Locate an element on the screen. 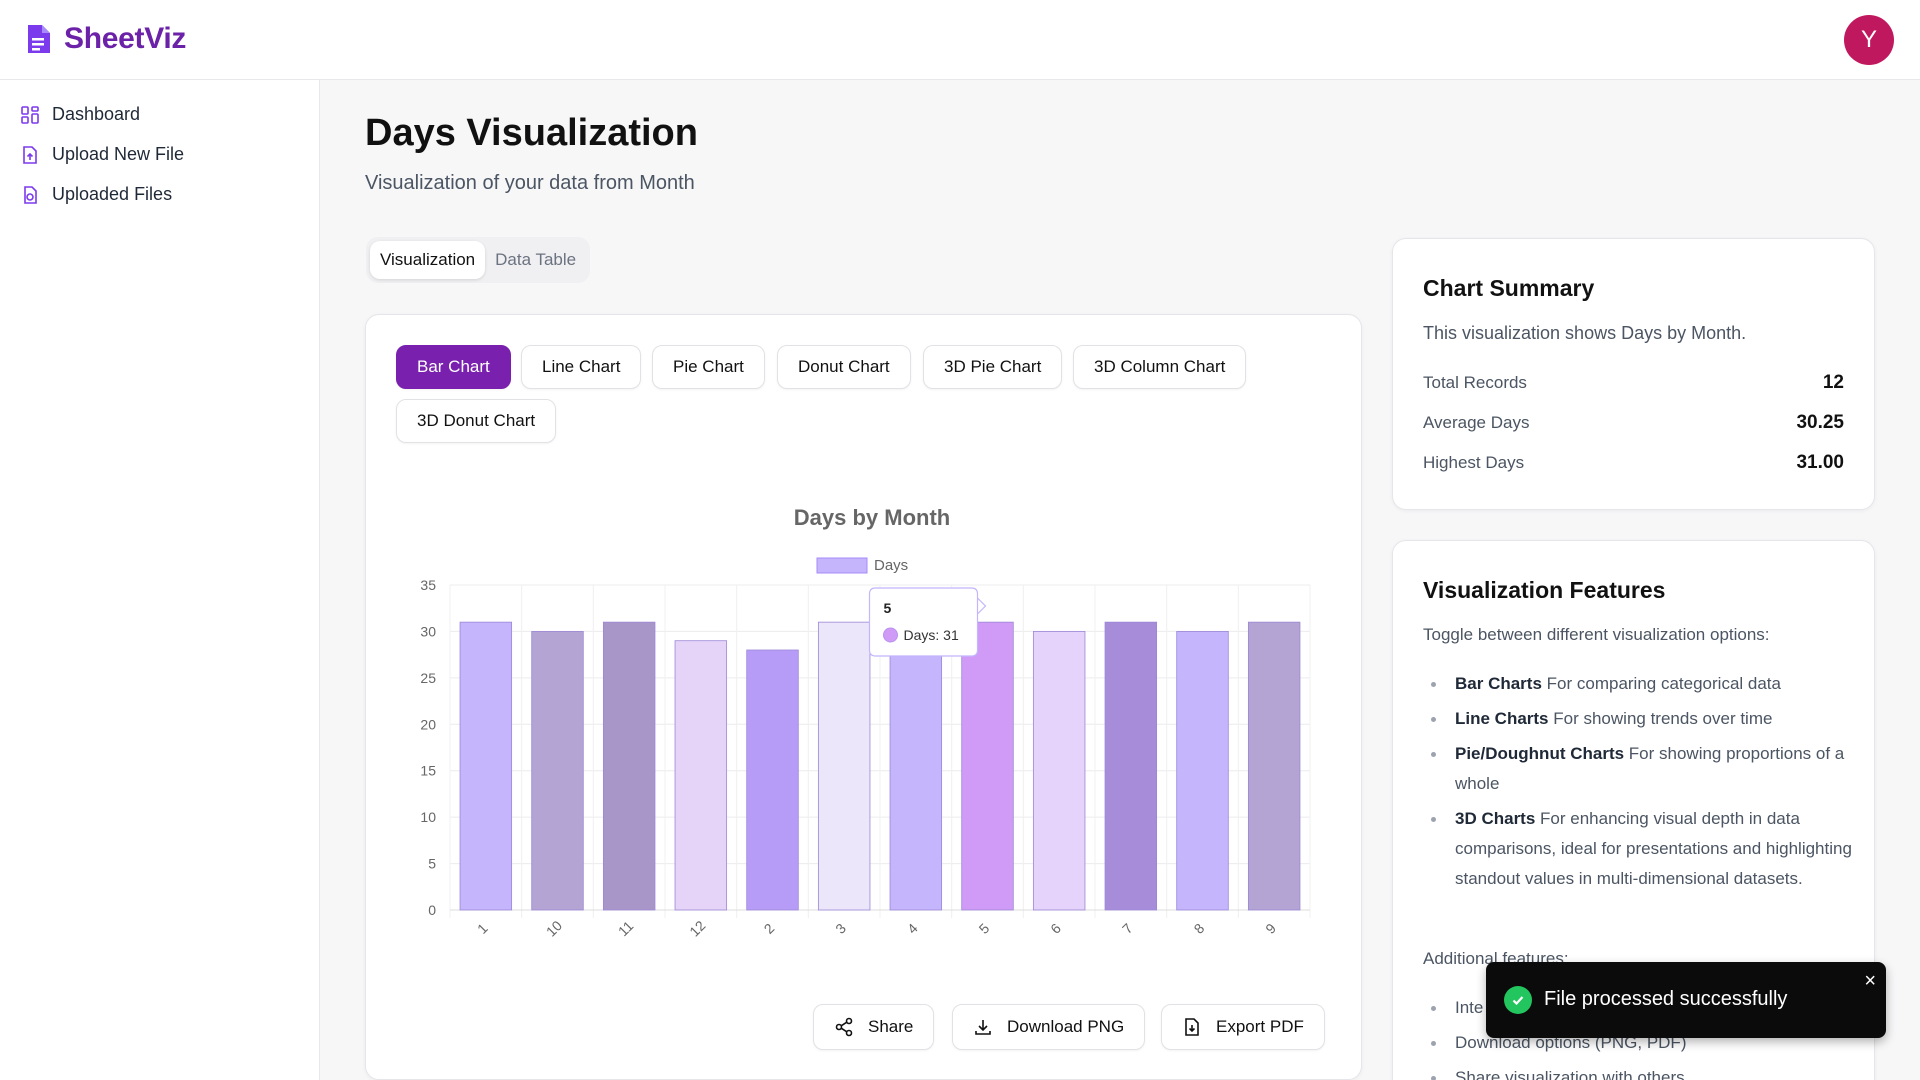 The height and width of the screenshot is (1080, 1920). download-icon is located at coordinates (983, 1027).